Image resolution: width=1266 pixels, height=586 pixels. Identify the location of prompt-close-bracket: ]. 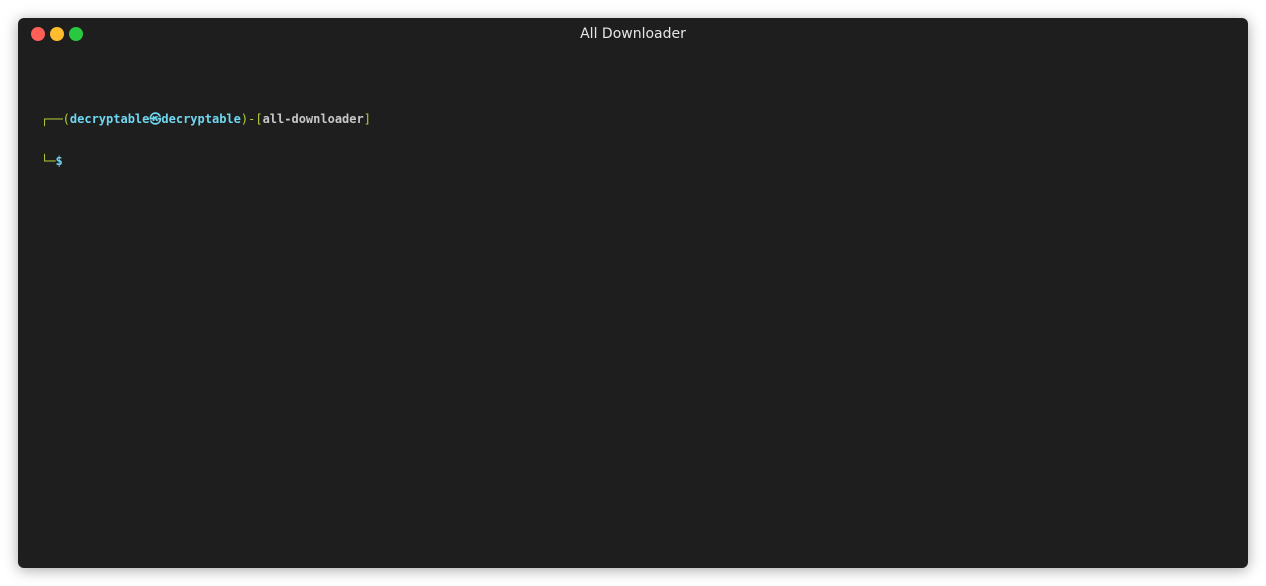
(367, 119).